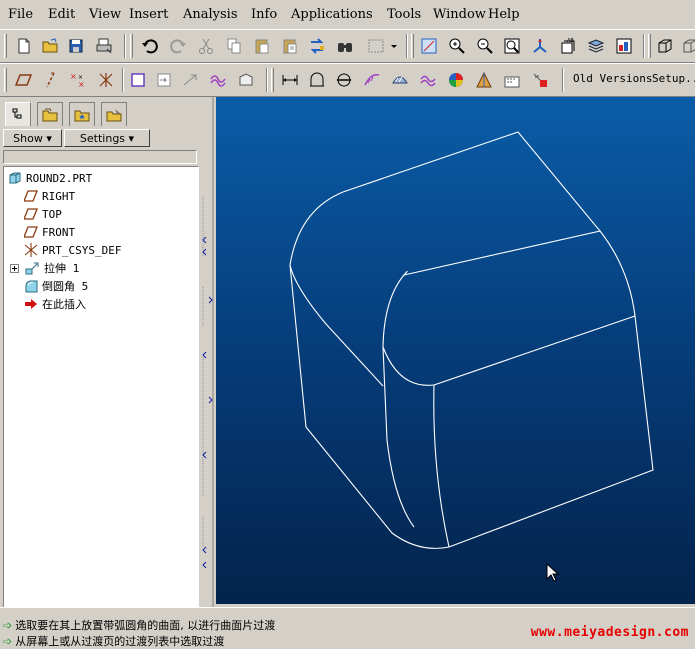 Image resolution: width=695 pixels, height=649 pixels. Describe the element at coordinates (52, 214) in the screenshot. I see `tree-item-label: TOP` at that location.